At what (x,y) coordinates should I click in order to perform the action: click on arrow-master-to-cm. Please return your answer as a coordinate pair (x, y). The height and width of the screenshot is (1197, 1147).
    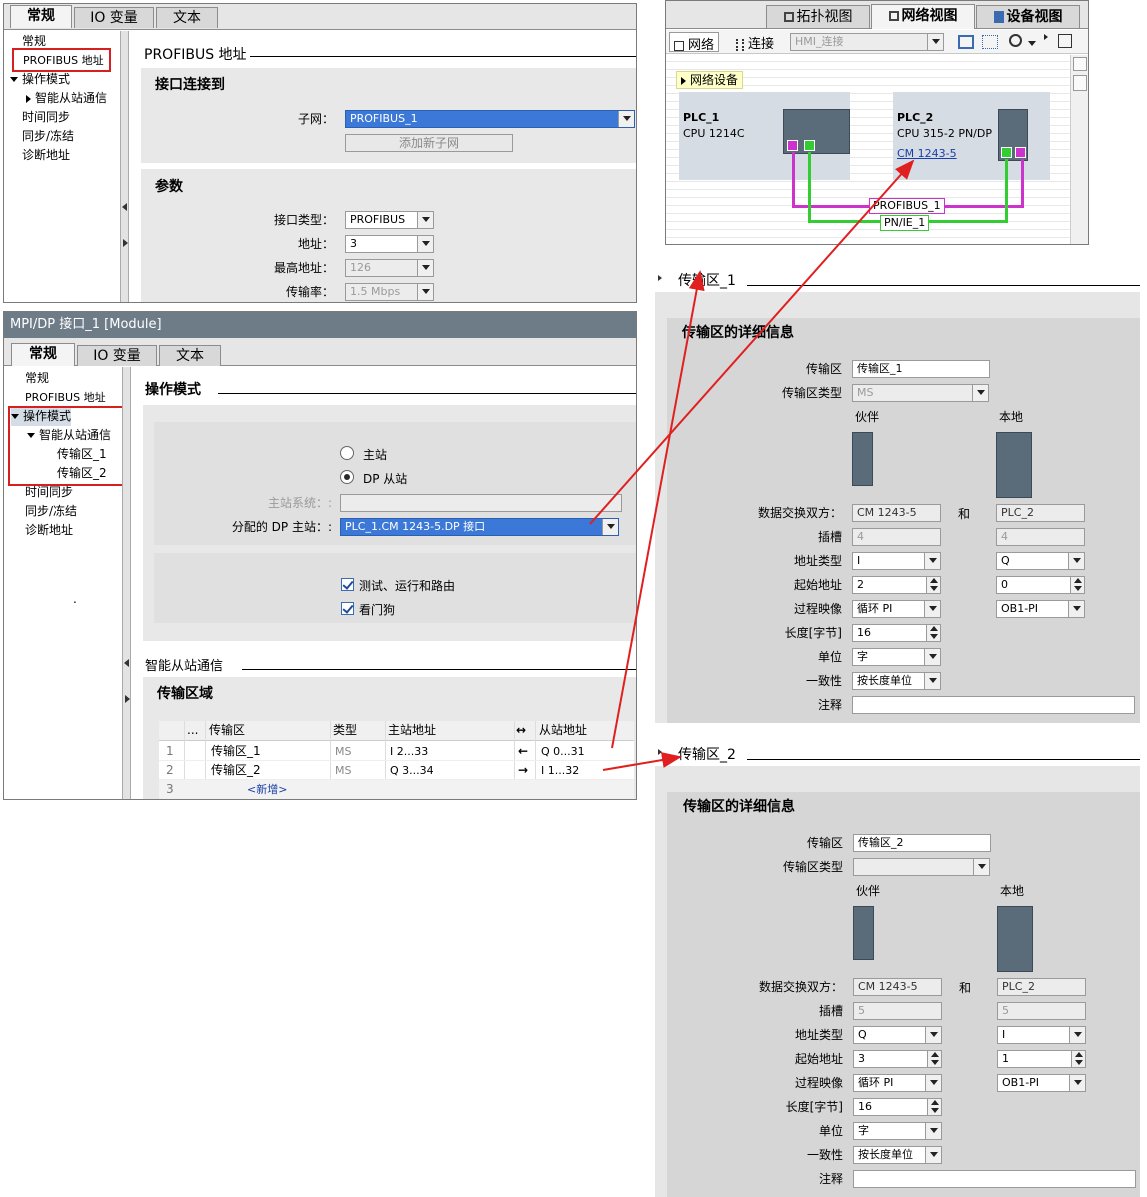
    Looking at the image, I should click on (752, 342).